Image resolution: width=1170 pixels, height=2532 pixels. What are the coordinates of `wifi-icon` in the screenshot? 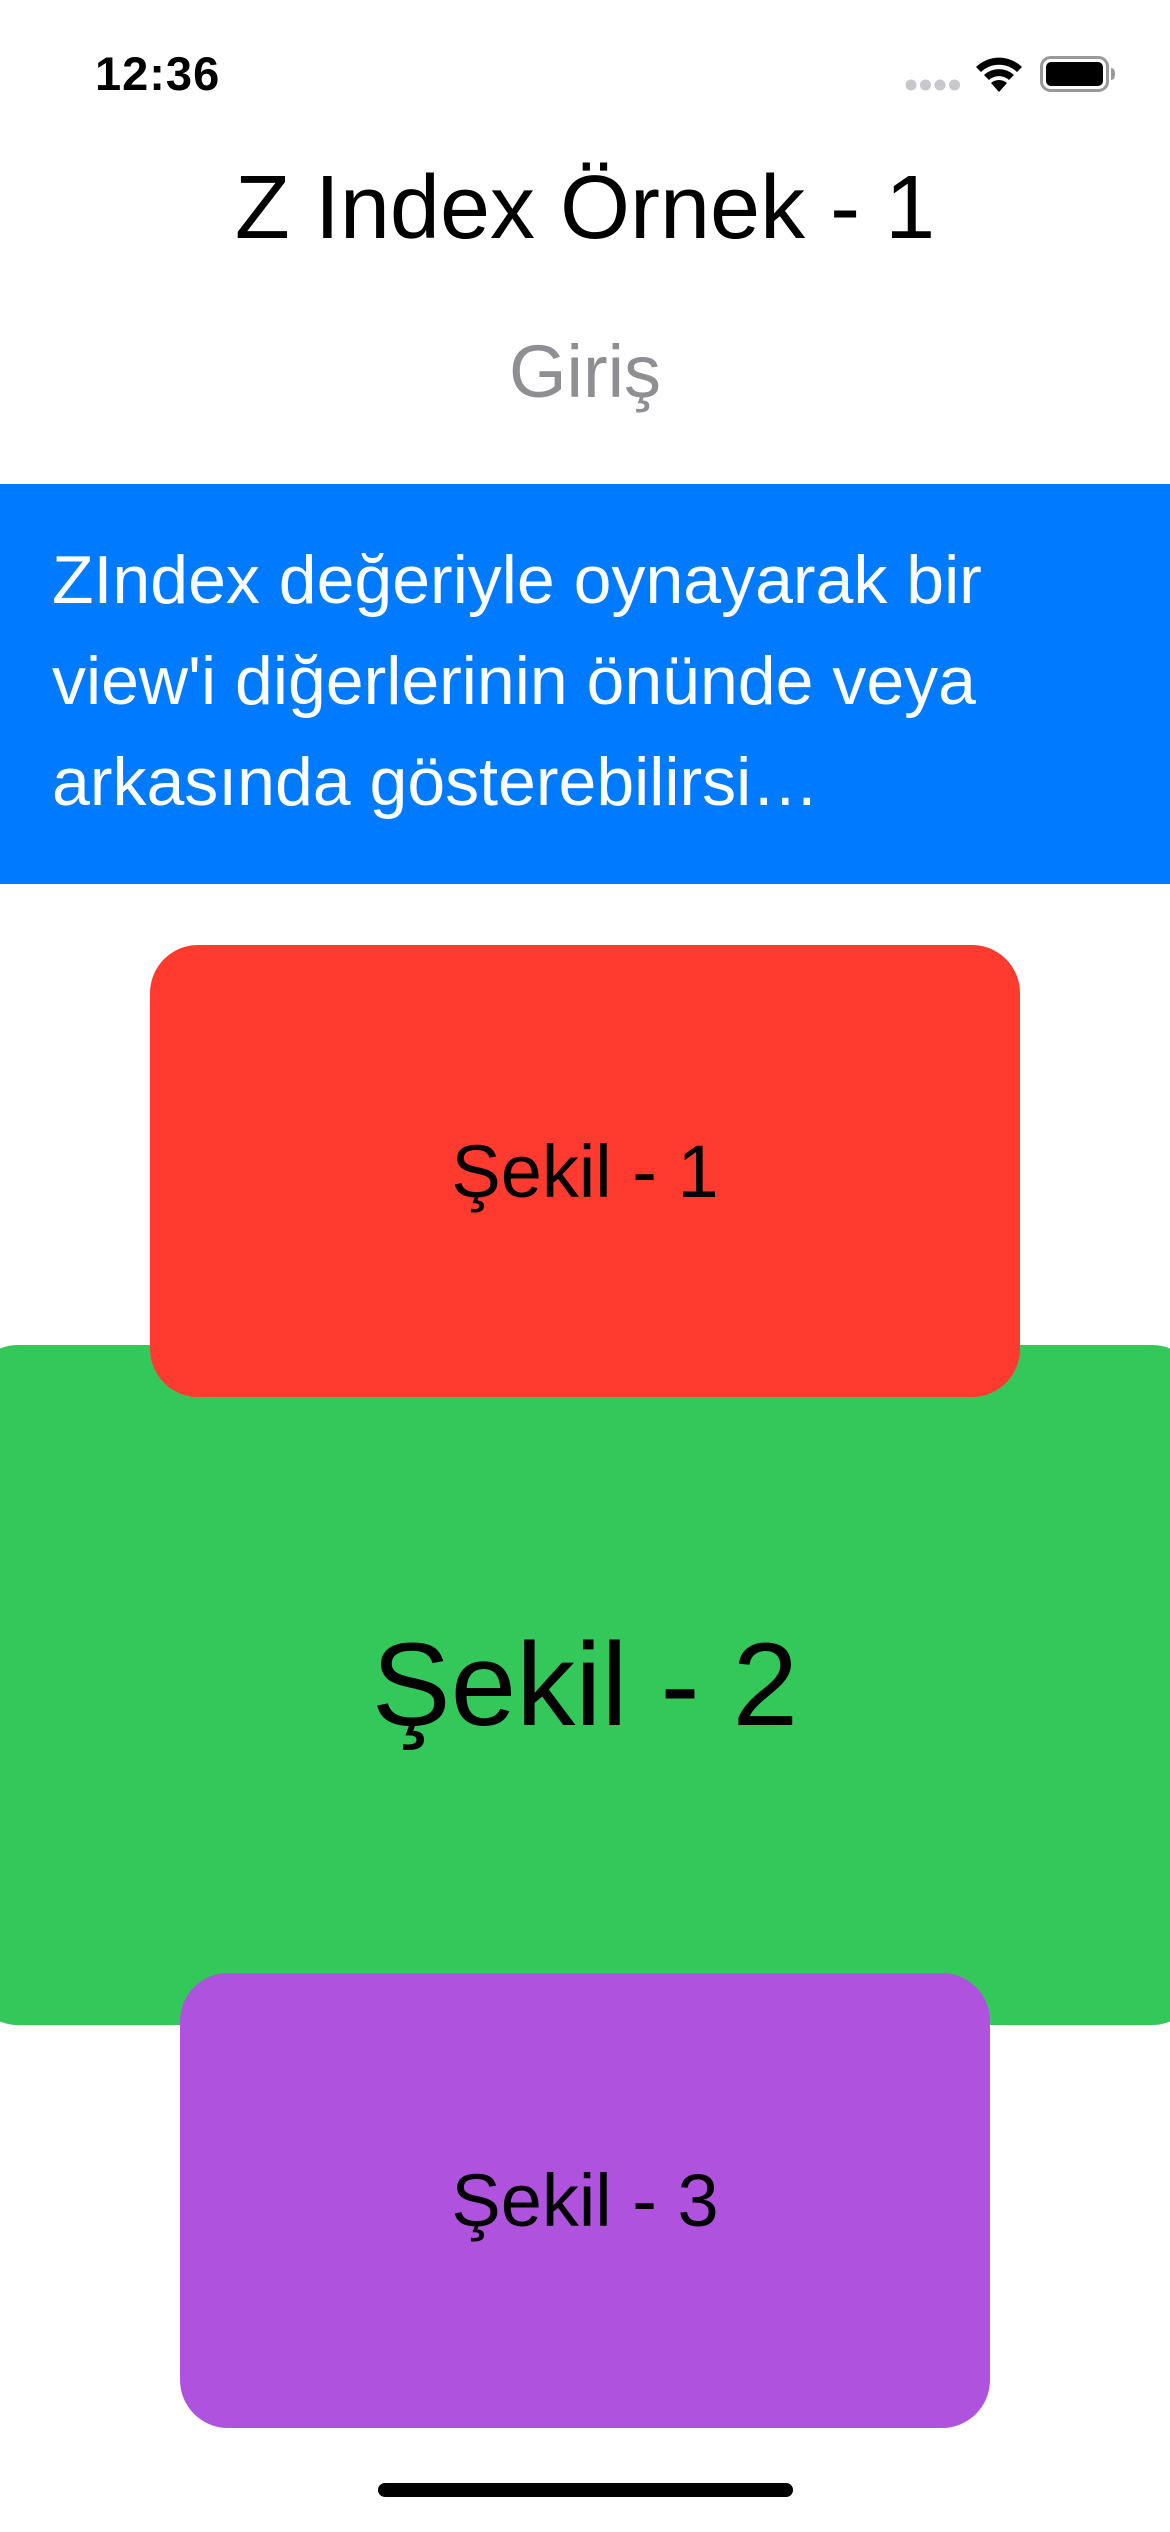 It's located at (999, 74).